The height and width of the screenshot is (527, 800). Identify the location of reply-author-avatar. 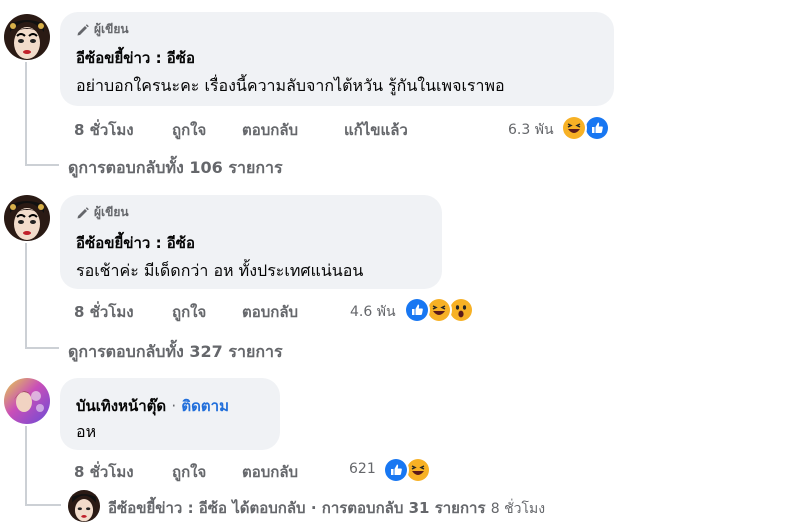
(84, 506).